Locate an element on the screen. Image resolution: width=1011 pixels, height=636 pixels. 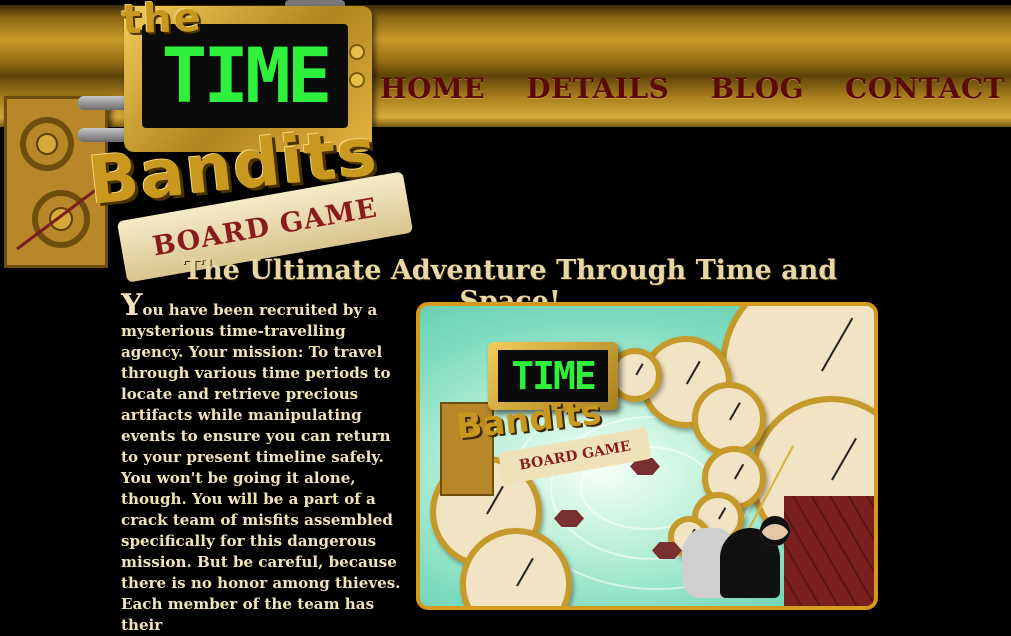
nav-blog-link: BLOG is located at coordinates (757, 88).